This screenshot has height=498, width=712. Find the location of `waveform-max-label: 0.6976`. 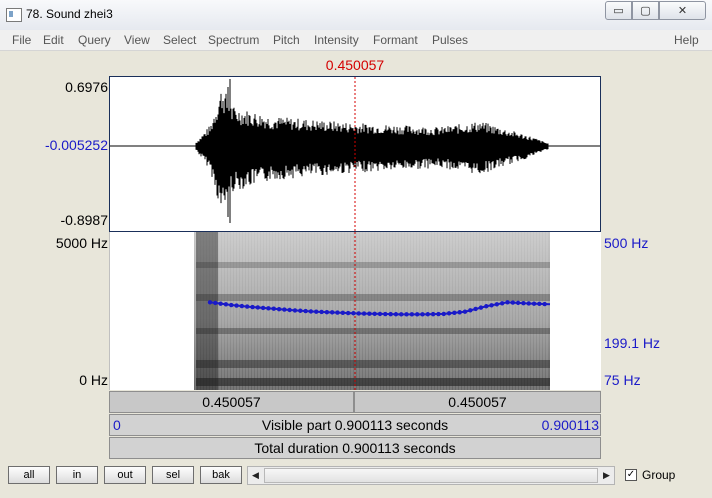

waveform-max-label: 0.6976 is located at coordinates (86, 87).